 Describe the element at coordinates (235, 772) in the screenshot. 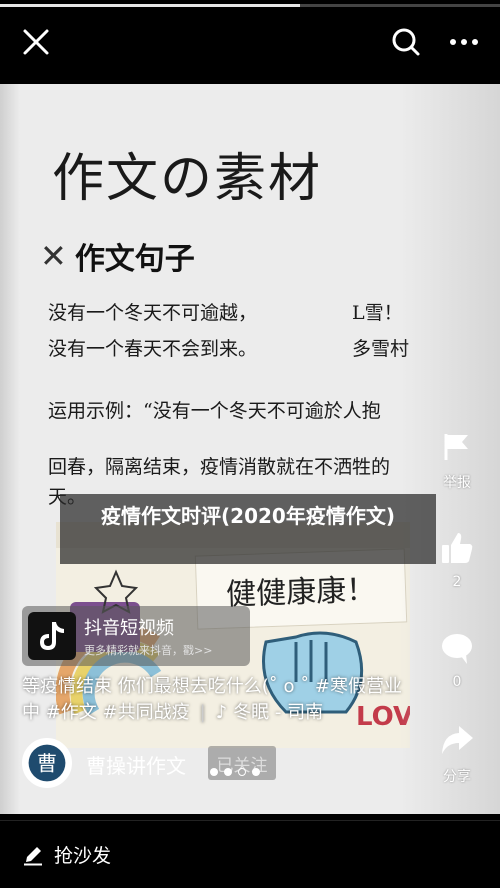

I see `pagination-dots` at that location.